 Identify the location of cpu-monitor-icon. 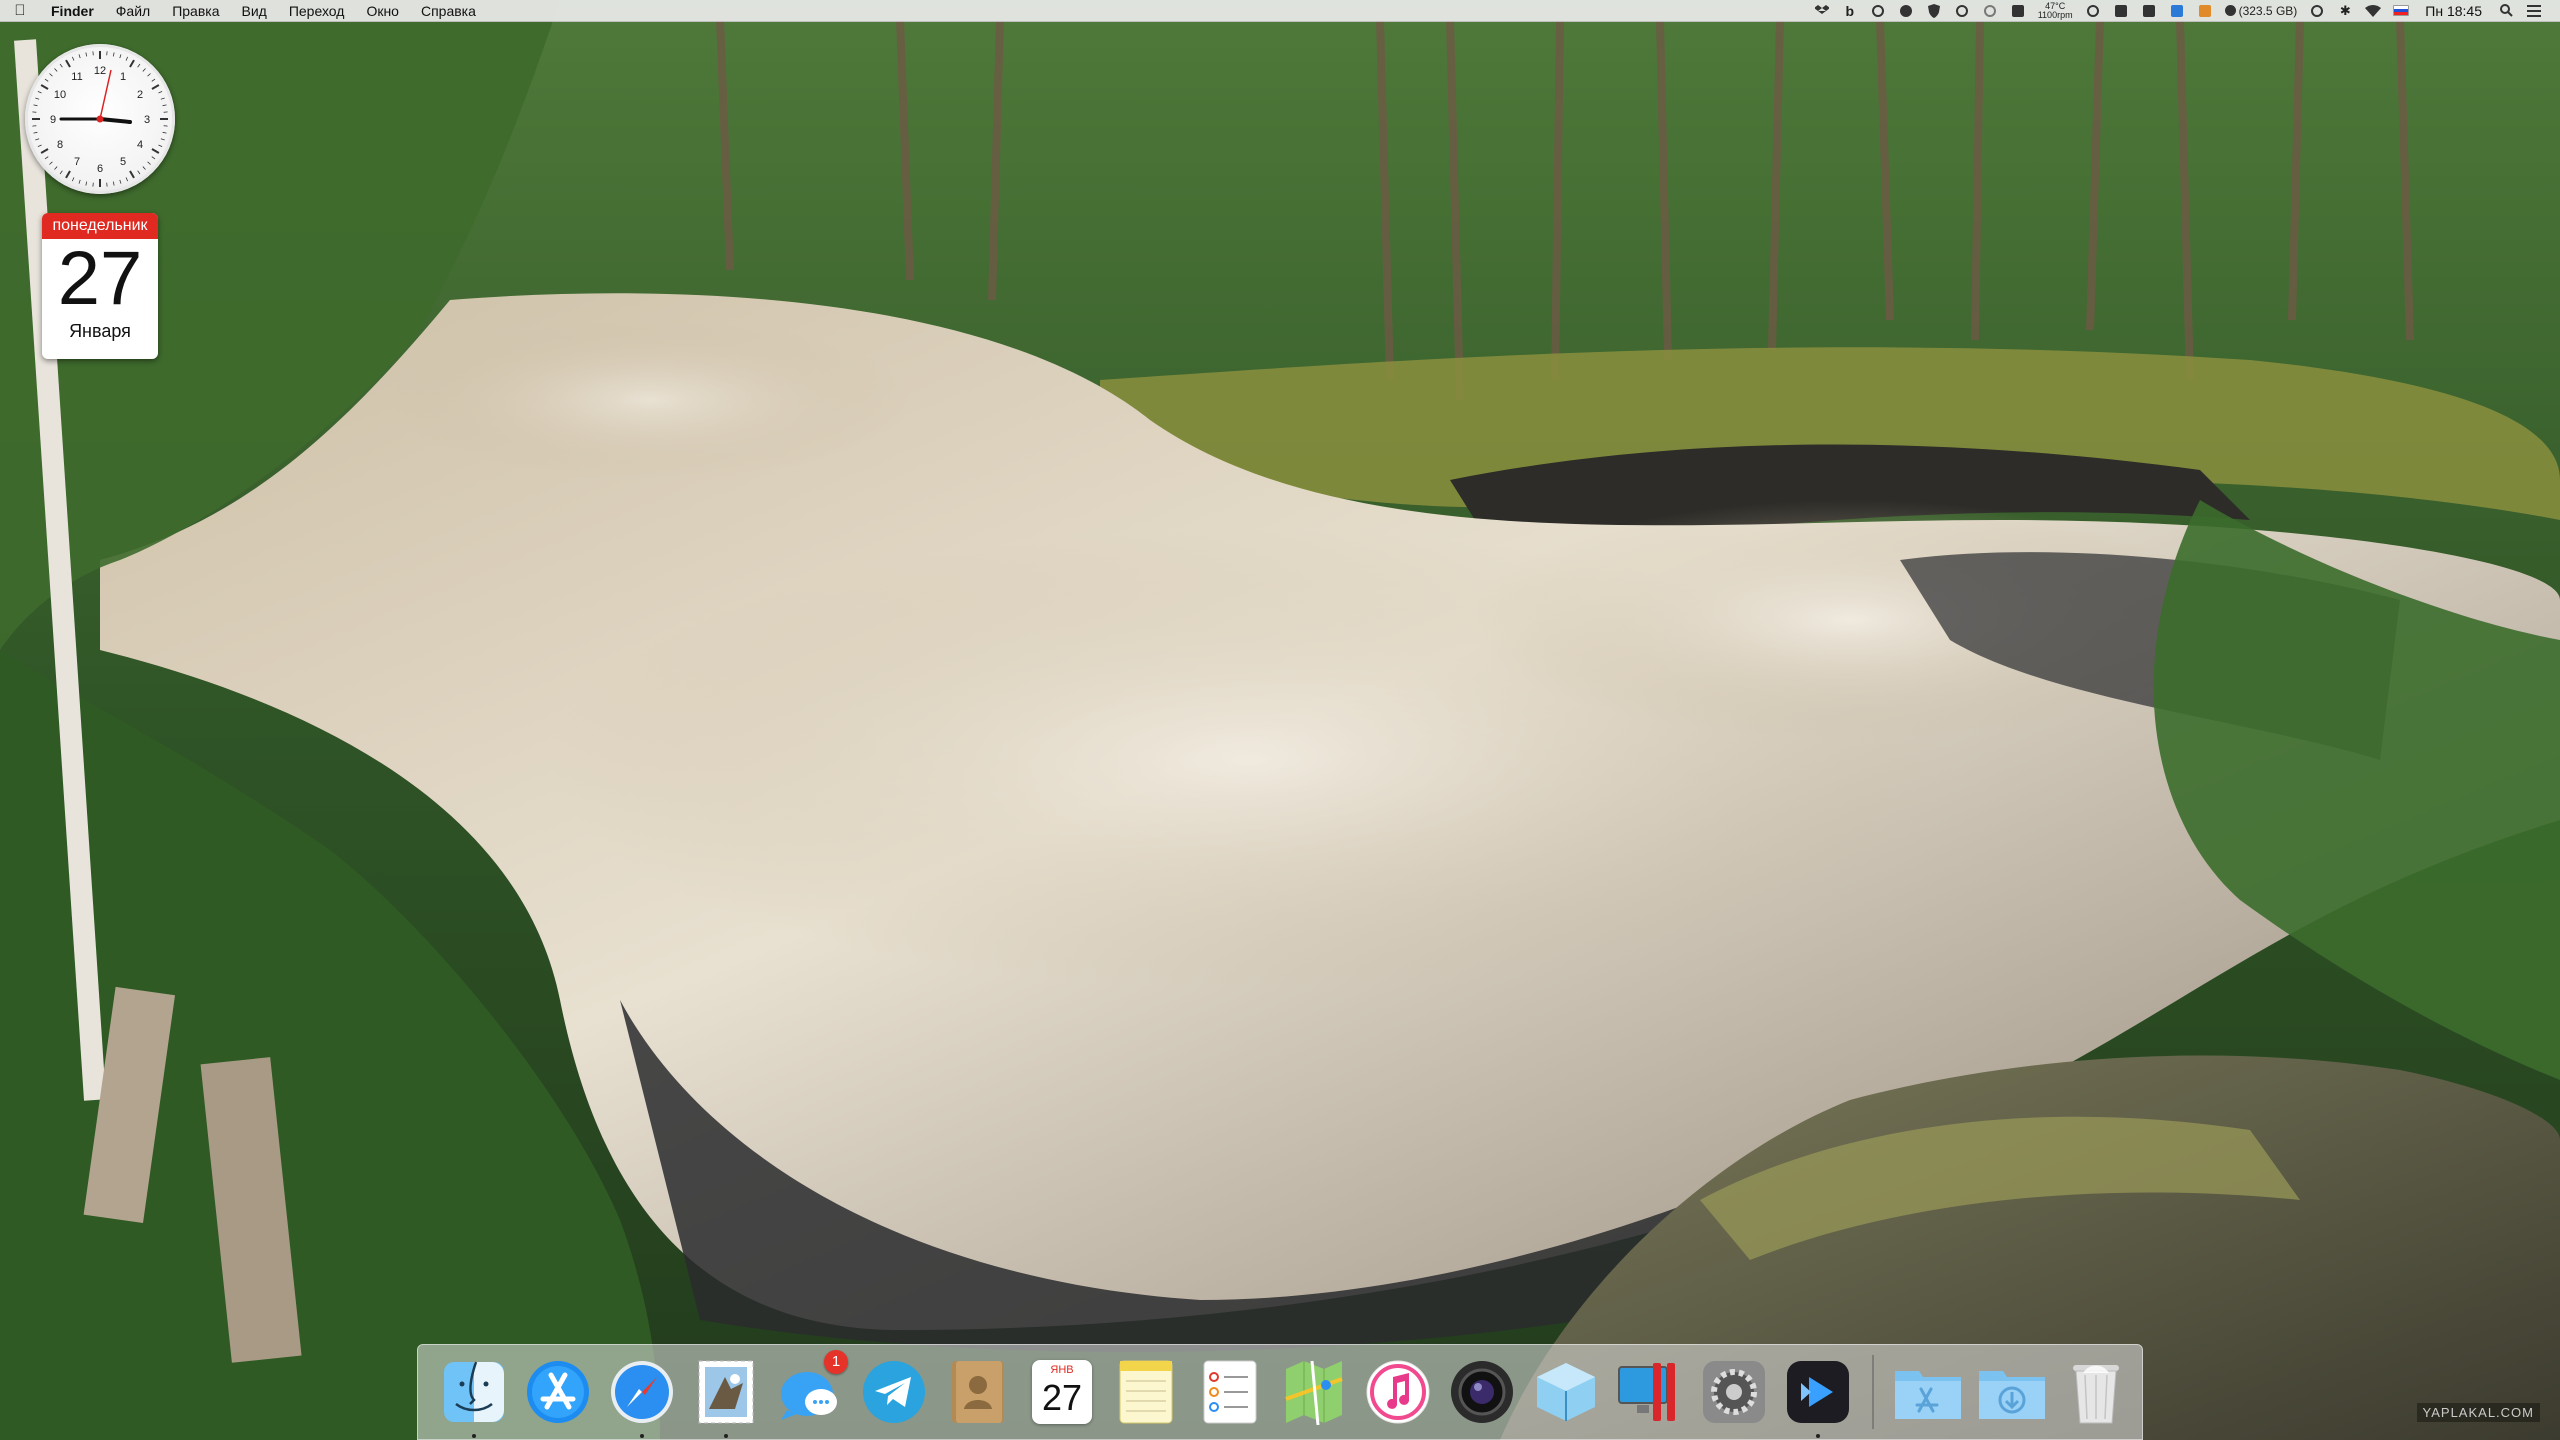
(2018, 11).